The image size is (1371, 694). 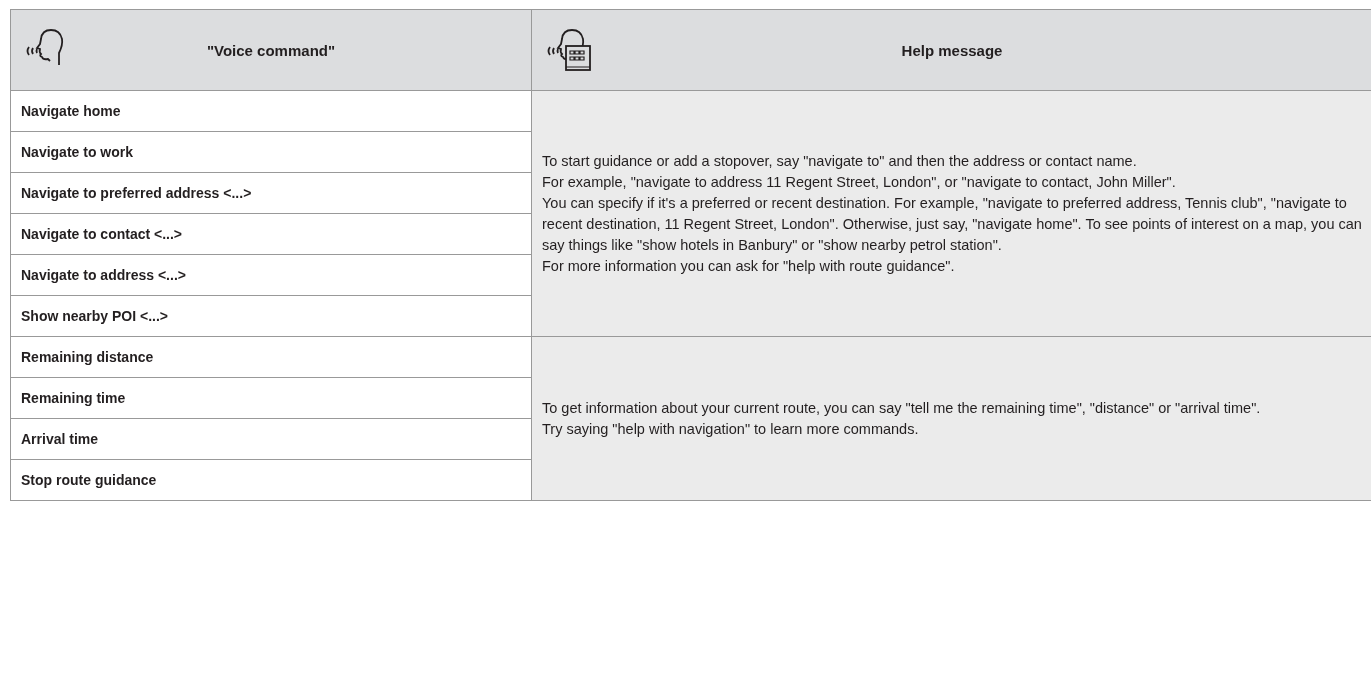 What do you see at coordinates (840, 161) in the screenshot?
I see `help-message-text: To start guidance or add a stopover, say "navigate to" and then the address or contact name.` at bounding box center [840, 161].